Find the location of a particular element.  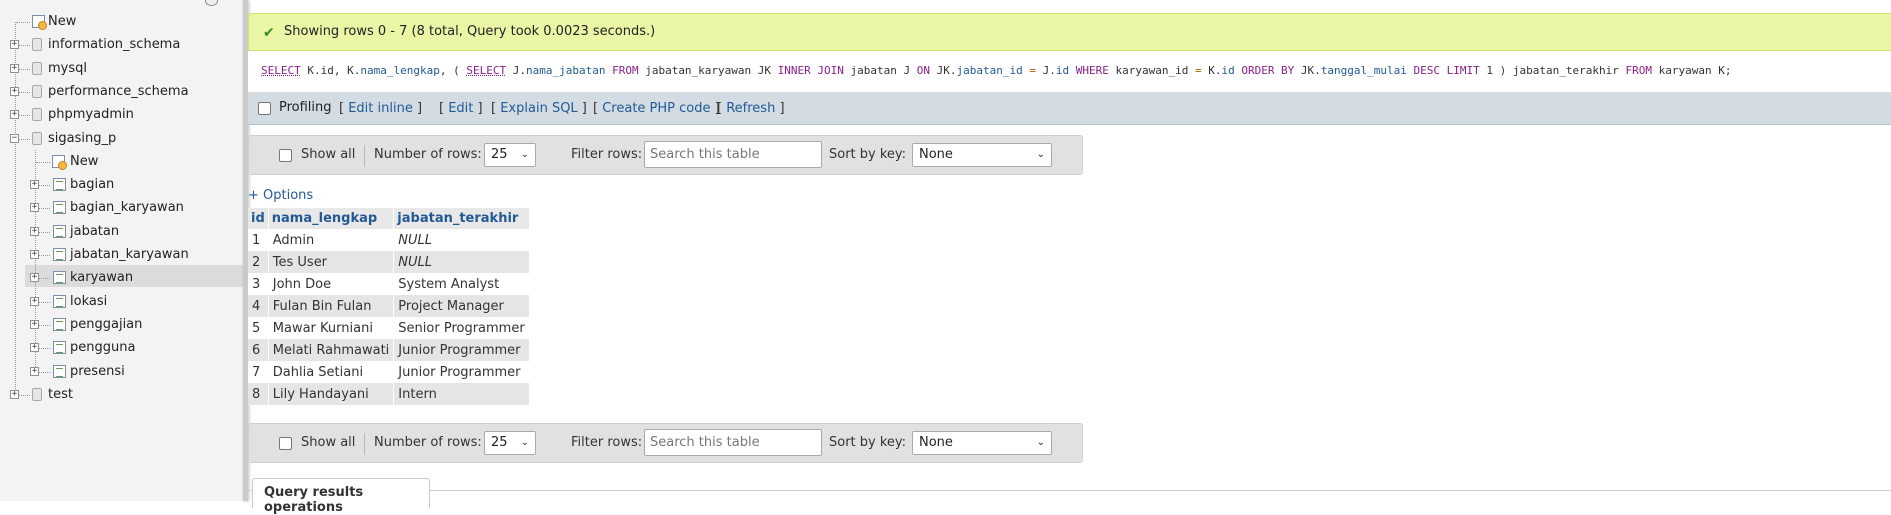

sidebar-item-performance-schema: + performance_schema is located at coordinates (121, 92).